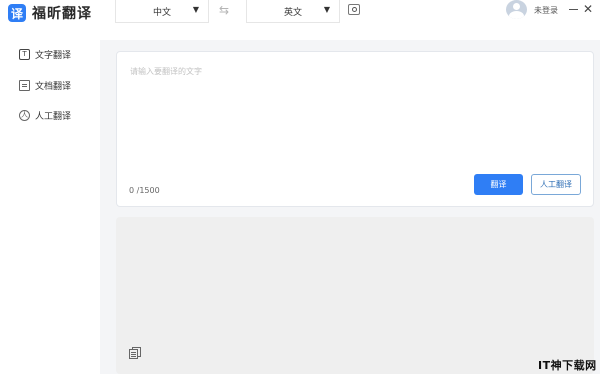 The height and width of the screenshot is (374, 600). I want to click on close-icon: ✕, so click(588, 9).